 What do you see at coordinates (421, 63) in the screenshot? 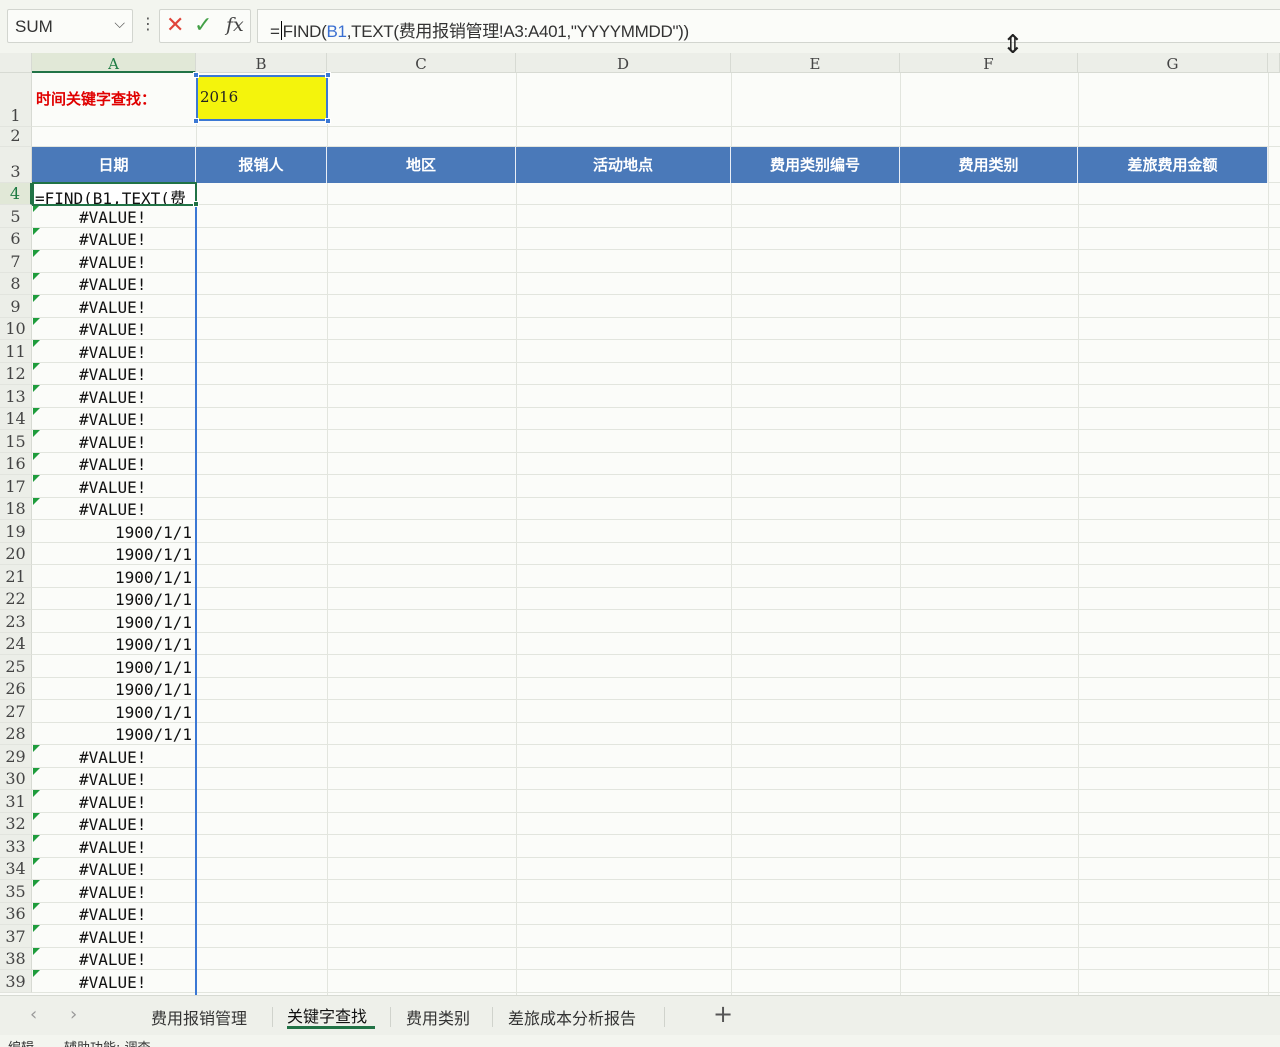
I see `column-header-c: C` at bounding box center [421, 63].